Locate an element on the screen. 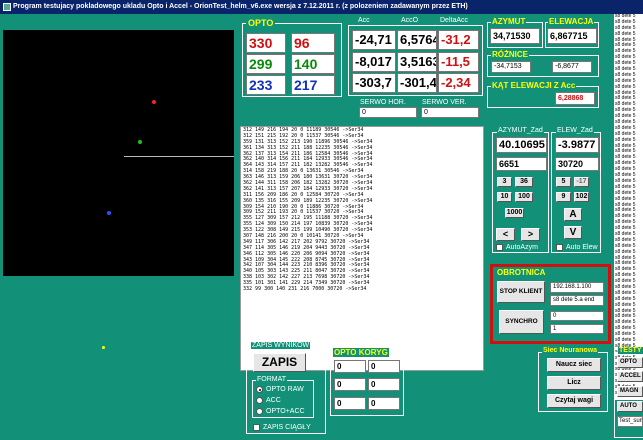 Image resolution: width=643 pixels, height=440 pixels. opto-value: 233 is located at coordinates (266, 85).